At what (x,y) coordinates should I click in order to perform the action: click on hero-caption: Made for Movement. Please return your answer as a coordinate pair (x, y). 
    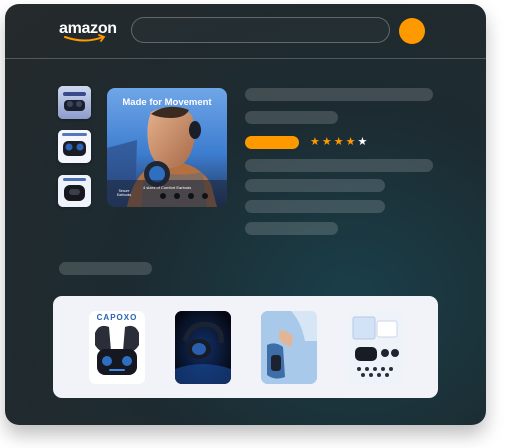
    Looking at the image, I should click on (167, 102).